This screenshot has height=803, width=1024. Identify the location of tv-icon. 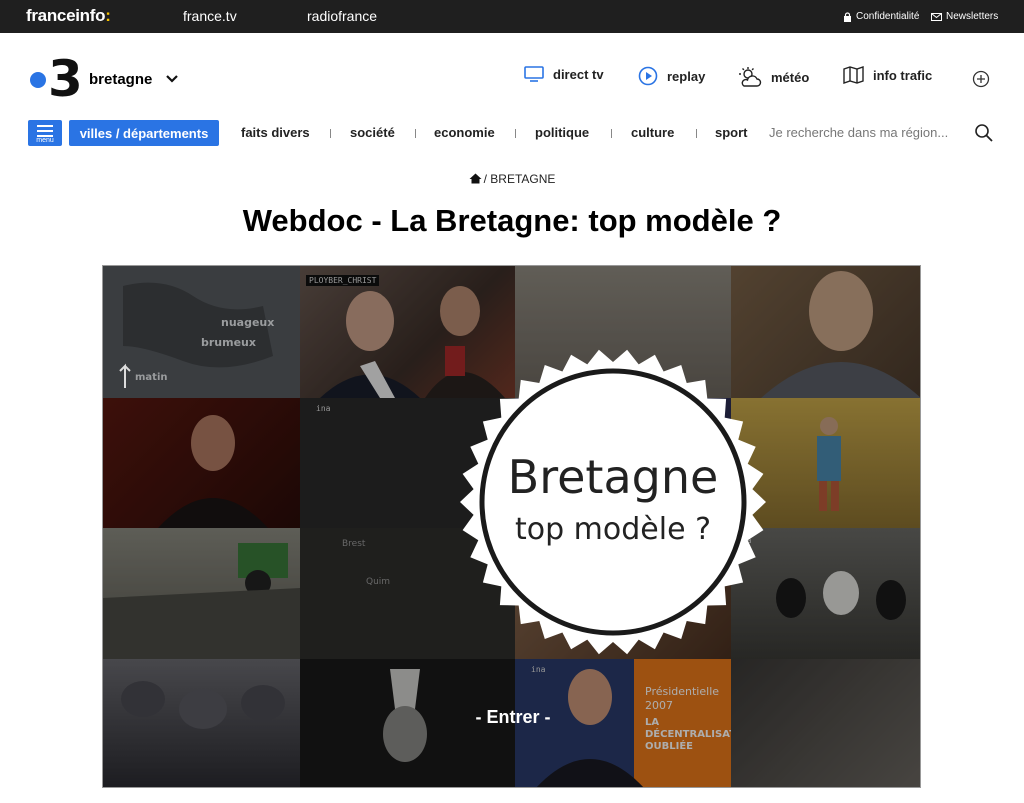
(534, 74).